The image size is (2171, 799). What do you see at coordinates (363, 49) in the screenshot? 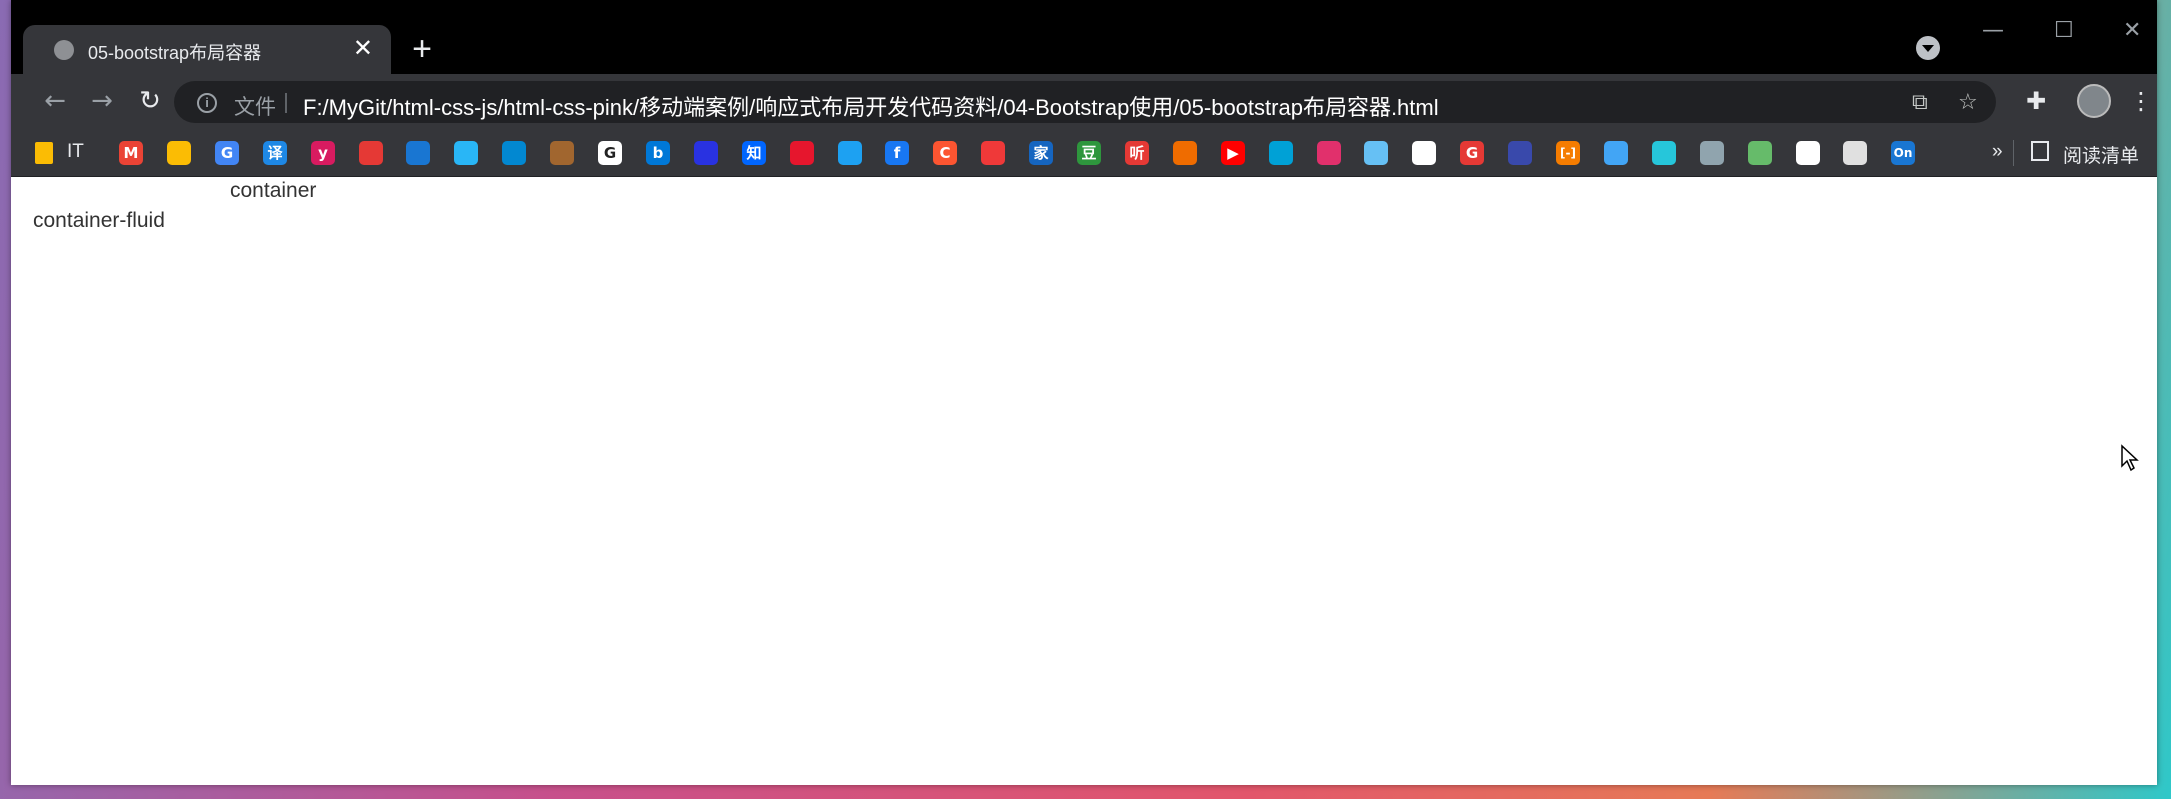
I see `tab-close-icon: ✕` at bounding box center [363, 49].